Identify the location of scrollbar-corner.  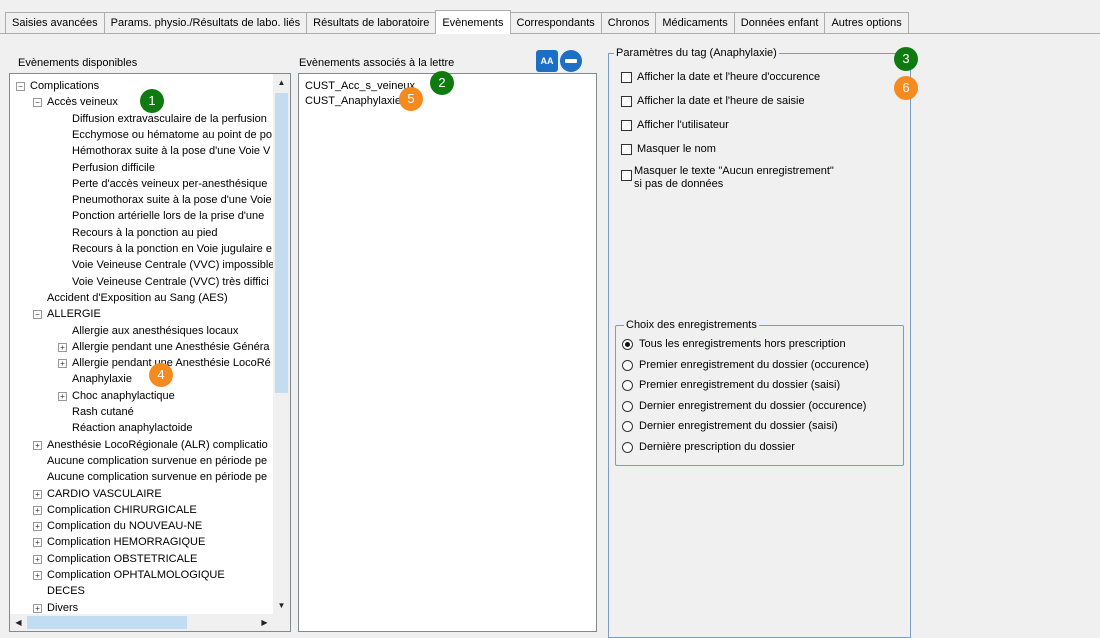
(281, 622).